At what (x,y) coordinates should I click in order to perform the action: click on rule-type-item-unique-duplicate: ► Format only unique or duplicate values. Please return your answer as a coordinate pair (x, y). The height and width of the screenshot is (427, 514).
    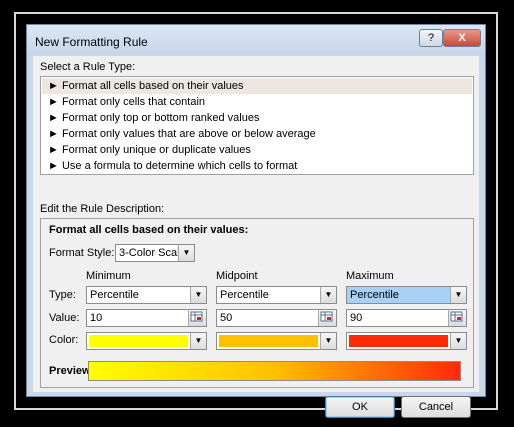
    Looking at the image, I should click on (257, 150).